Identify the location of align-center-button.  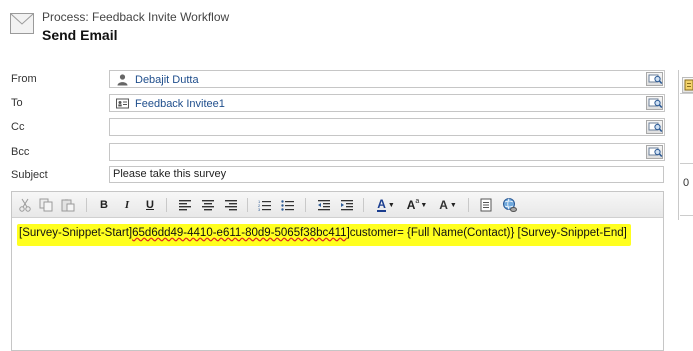
(208, 205).